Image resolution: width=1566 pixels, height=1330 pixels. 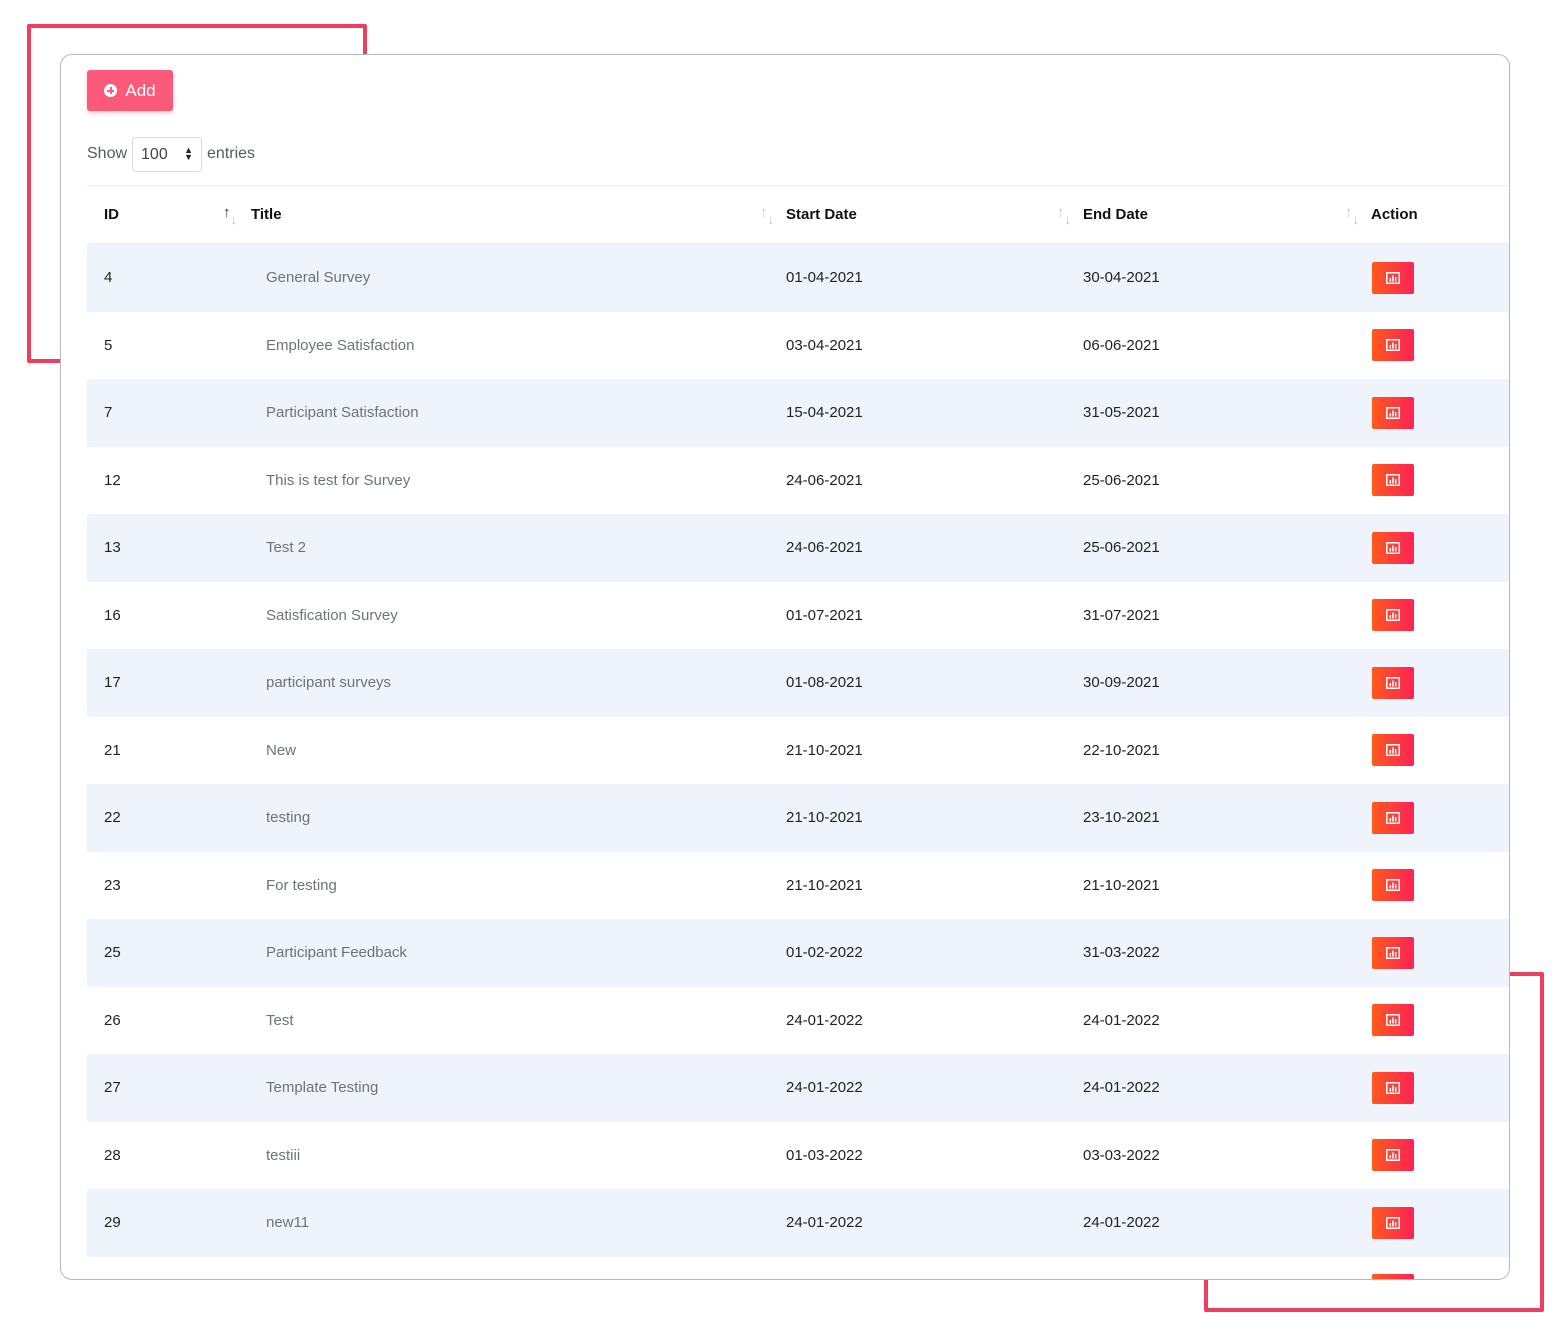 What do you see at coordinates (934, 215) in the screenshot?
I see `column-header-start-date: Start Date ↑ ↓` at bounding box center [934, 215].